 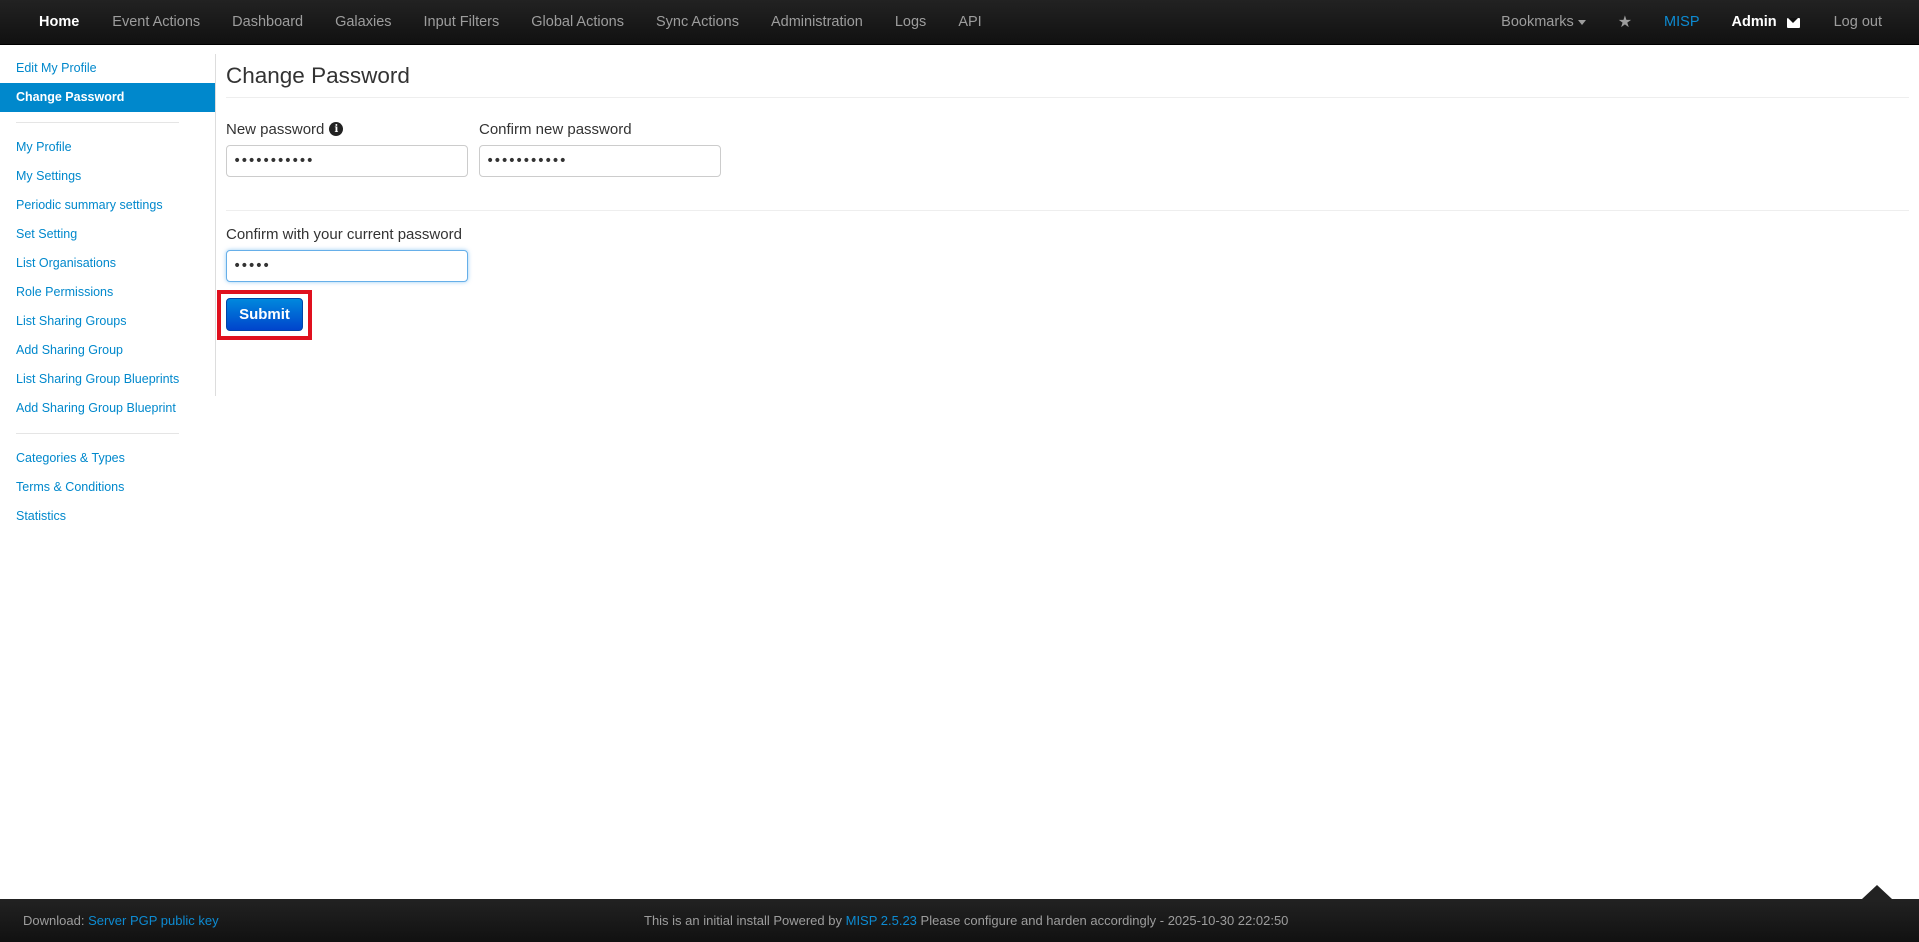 I want to click on current-password-group: Confirm with your current password, so click(x=376, y=253).